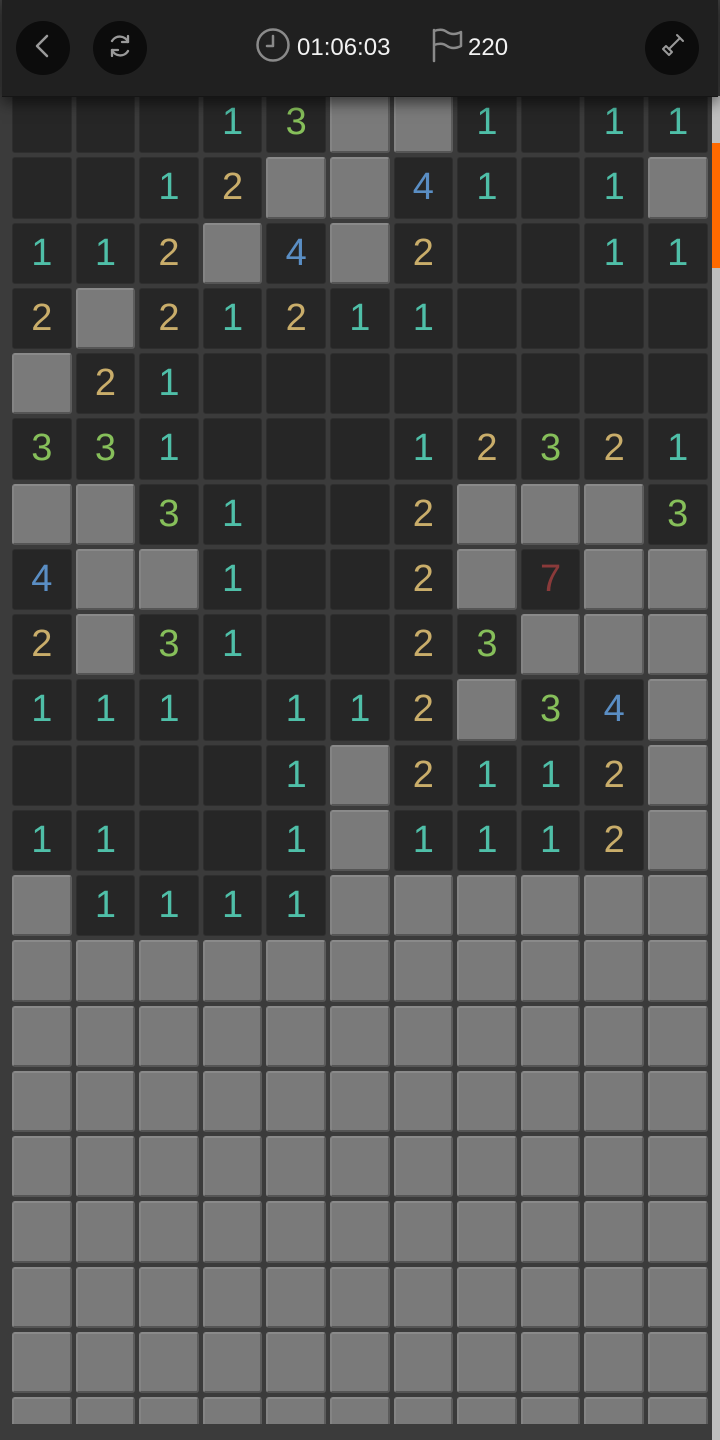 The width and height of the screenshot is (720, 1440). What do you see at coordinates (672, 48) in the screenshot?
I see `dig-mode-button` at bounding box center [672, 48].